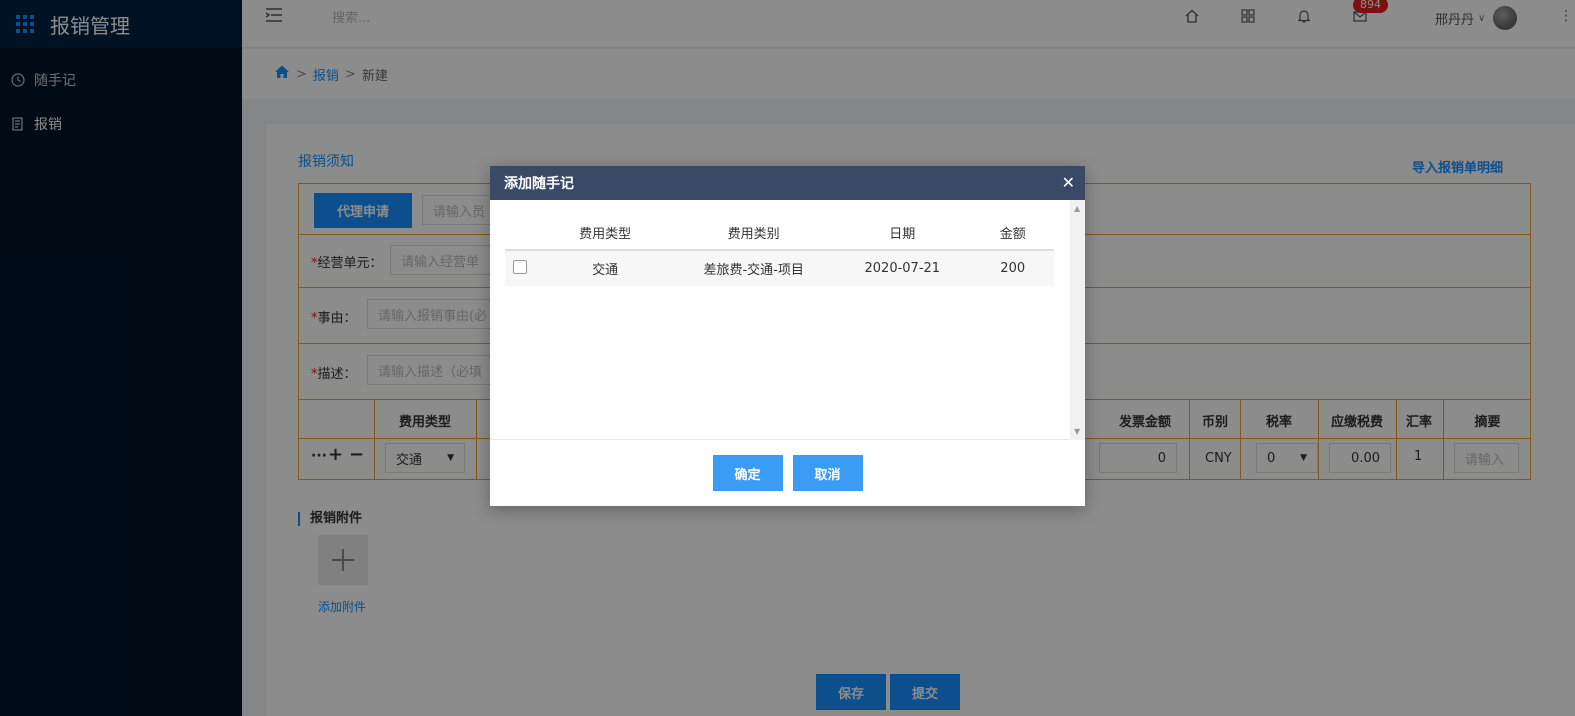  I want to click on col-type: 费用类型, so click(605, 233).